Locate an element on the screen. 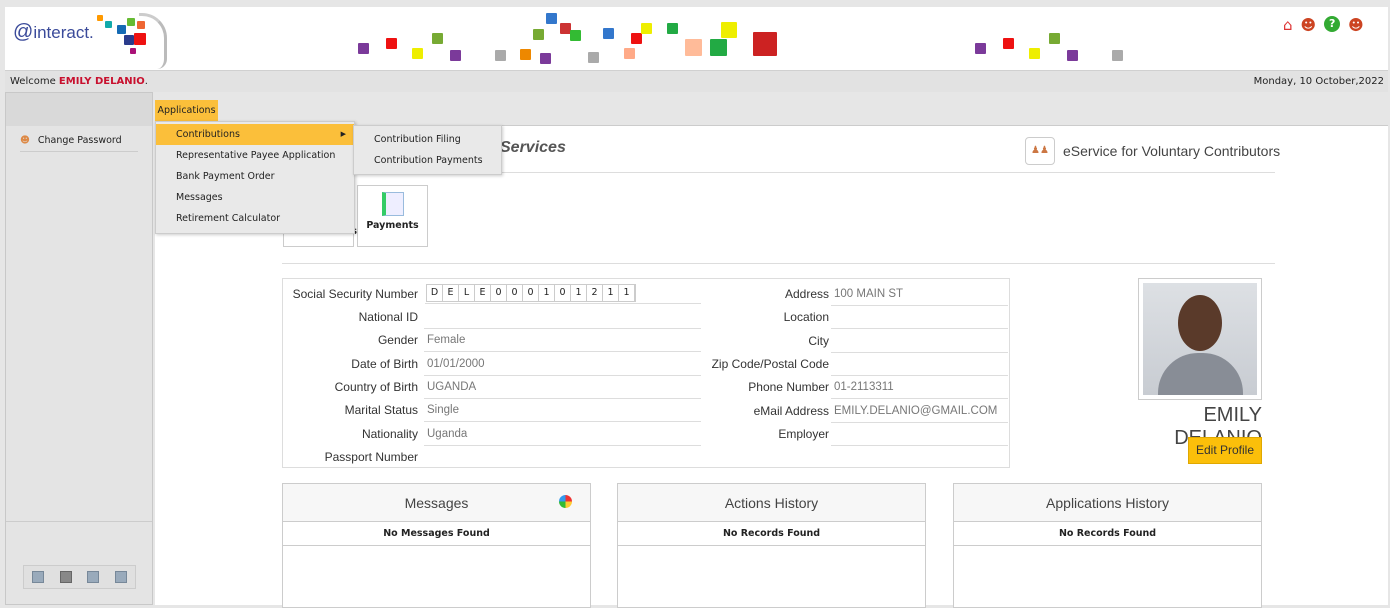 Image resolution: width=1390 pixels, height=608 pixels. logo-graphic is located at coordinates (132, 41).